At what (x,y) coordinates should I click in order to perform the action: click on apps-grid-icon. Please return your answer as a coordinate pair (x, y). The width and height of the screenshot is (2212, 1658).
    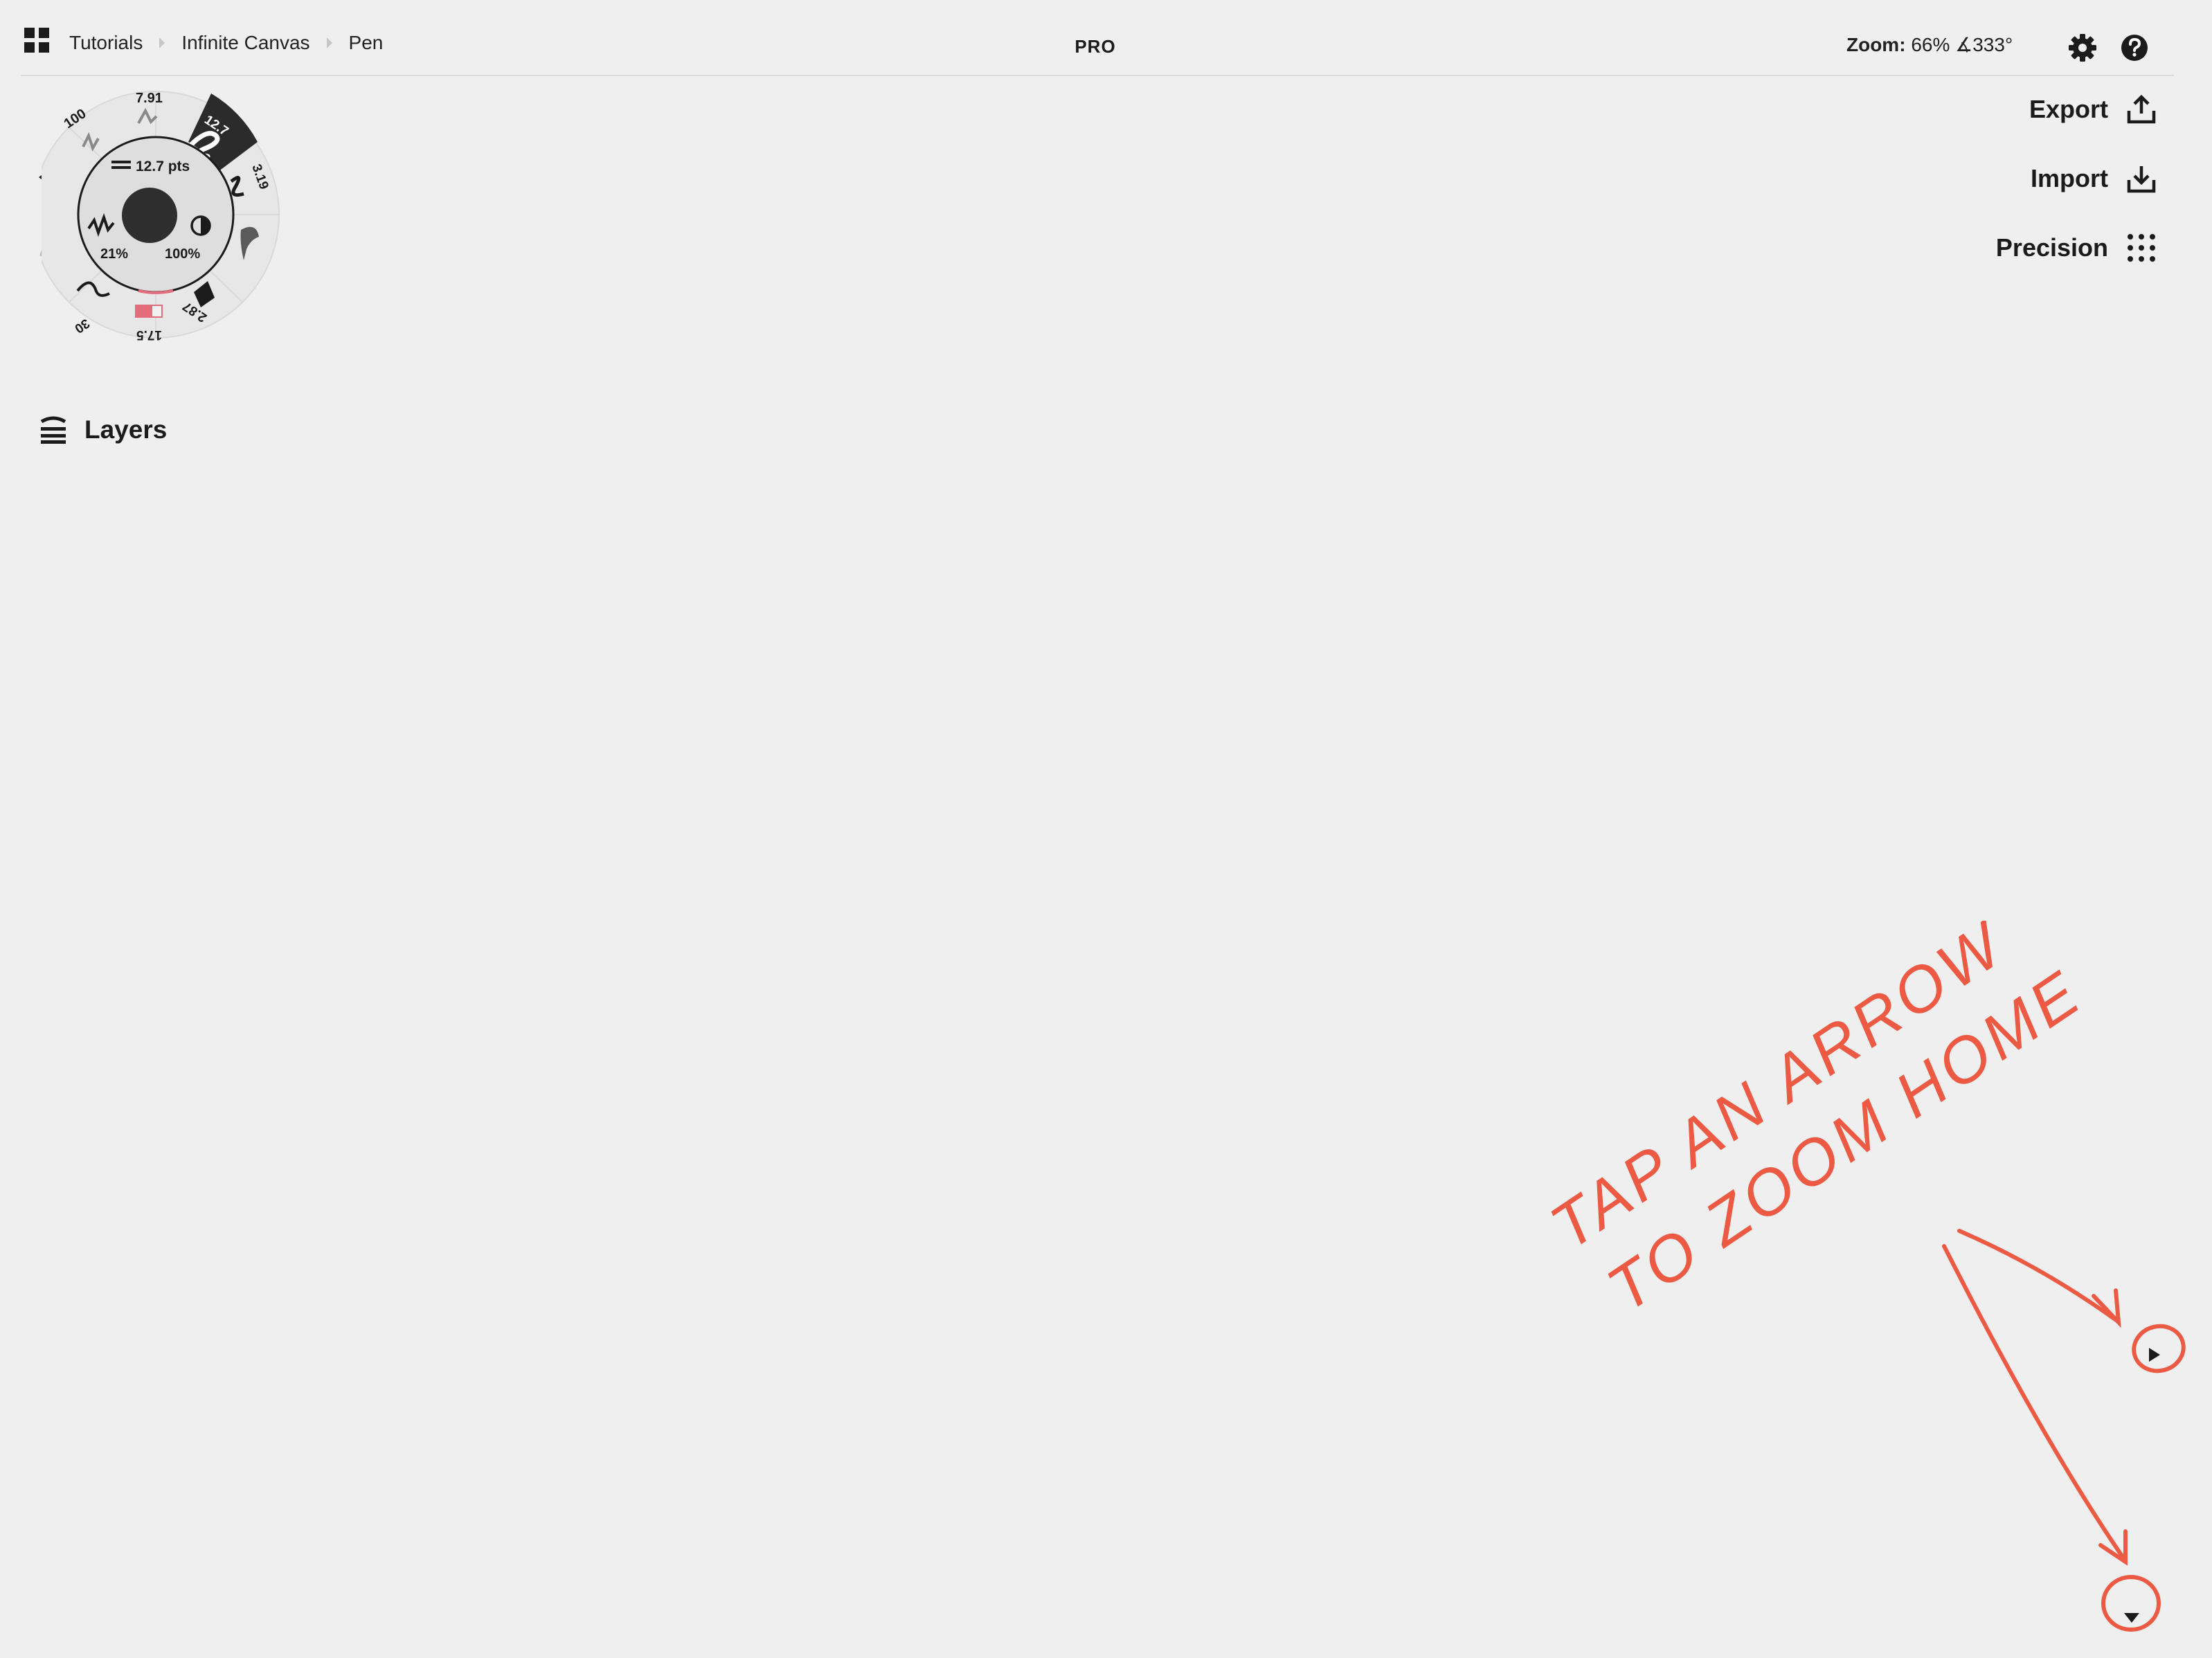
    Looking at the image, I should click on (37, 40).